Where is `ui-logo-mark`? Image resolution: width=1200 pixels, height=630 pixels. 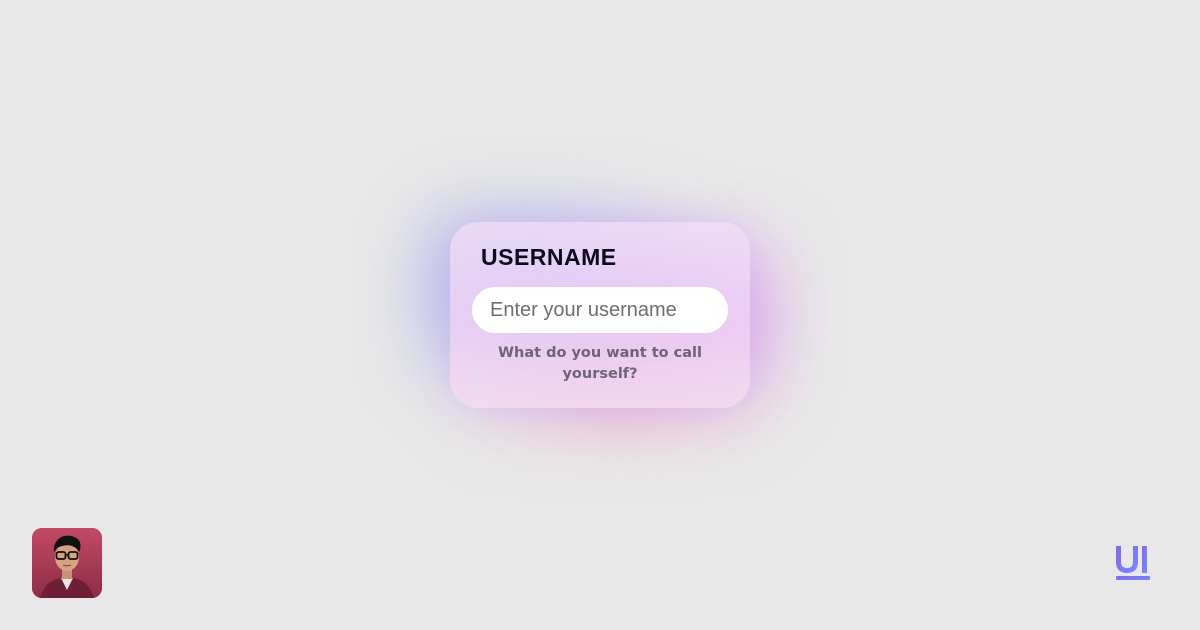 ui-logo-mark is located at coordinates (1133, 563).